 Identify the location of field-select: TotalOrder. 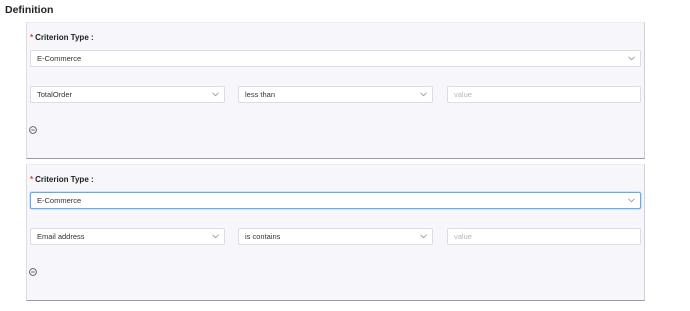
(127, 94).